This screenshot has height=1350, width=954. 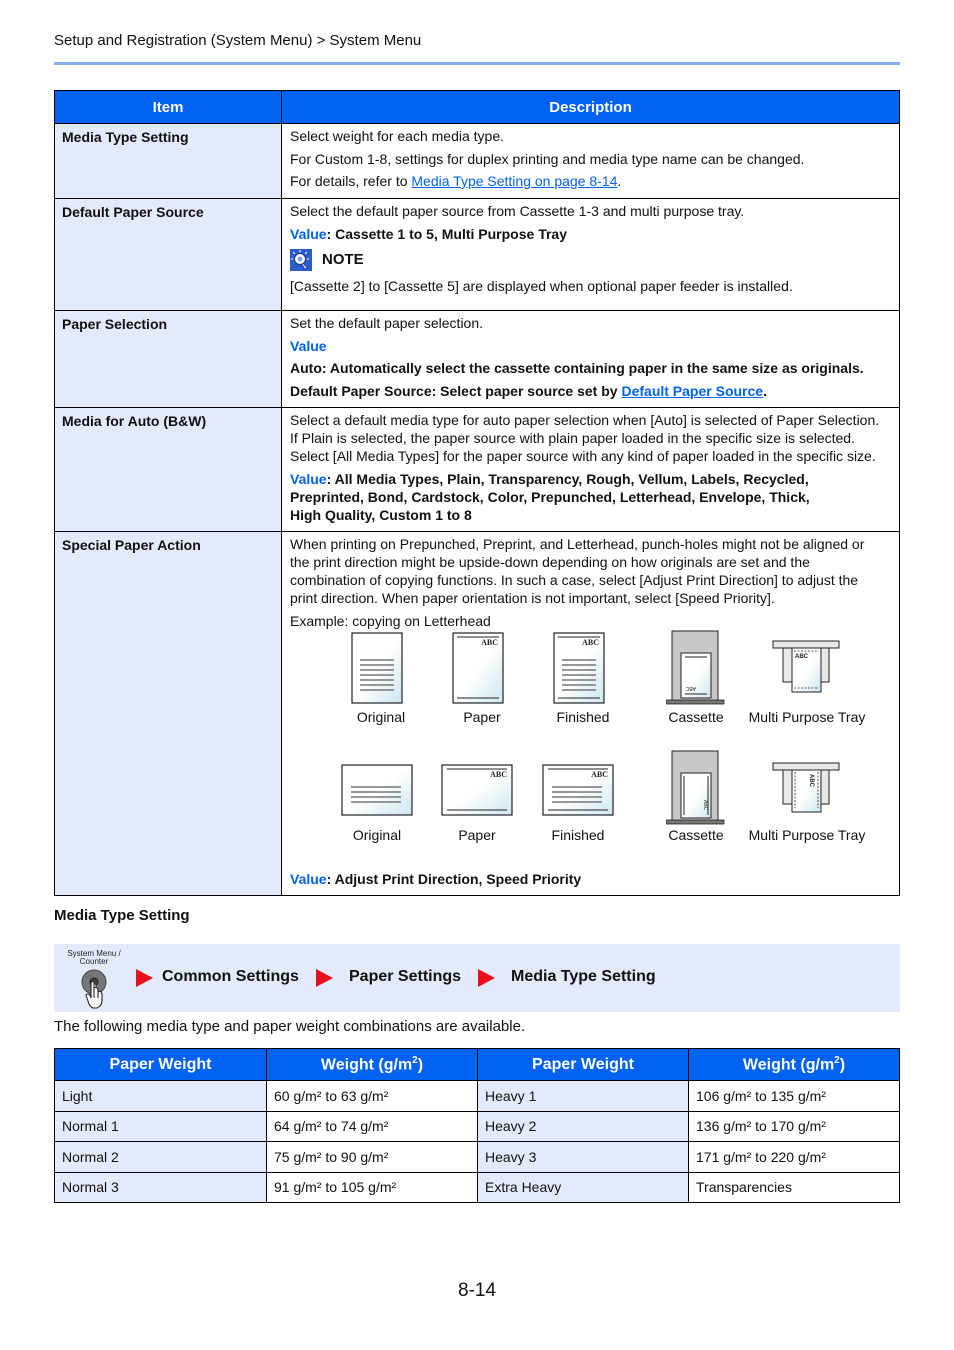 I want to click on value-text: : Adjust Print Direction, Speed Priority, so click(x=454, y=878).